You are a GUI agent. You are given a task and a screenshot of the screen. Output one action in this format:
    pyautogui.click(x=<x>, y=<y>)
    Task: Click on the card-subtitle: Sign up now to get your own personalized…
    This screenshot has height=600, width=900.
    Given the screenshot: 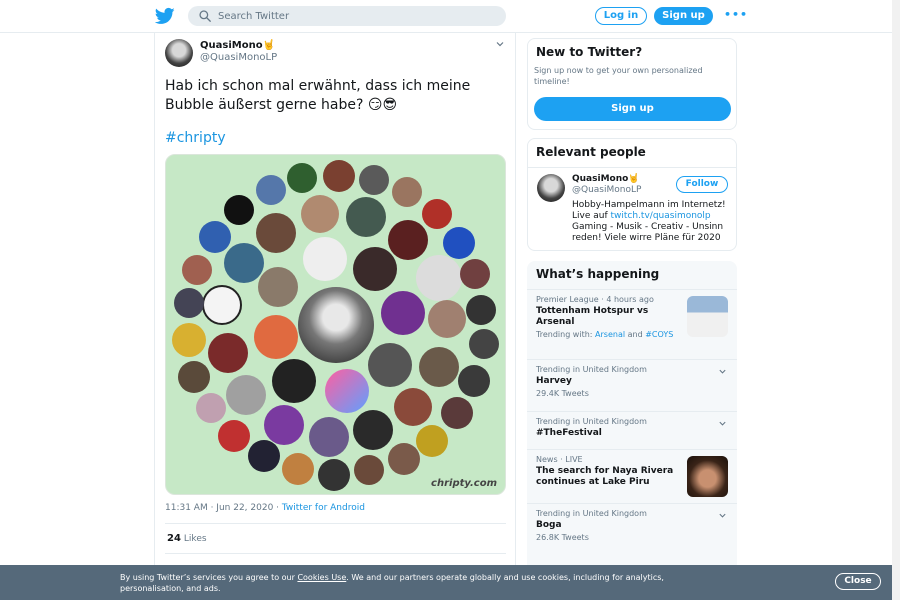 What is the action you would take?
    pyautogui.click(x=618, y=76)
    